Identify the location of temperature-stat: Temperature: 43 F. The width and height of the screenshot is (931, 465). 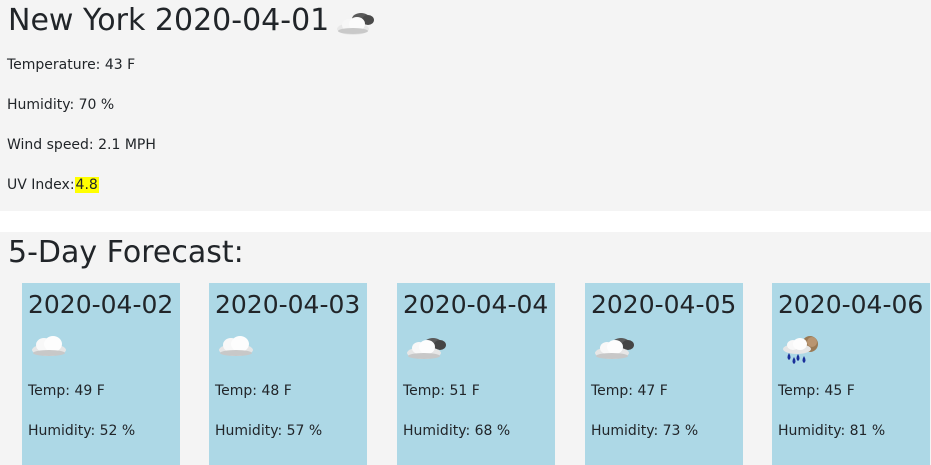
(71, 65).